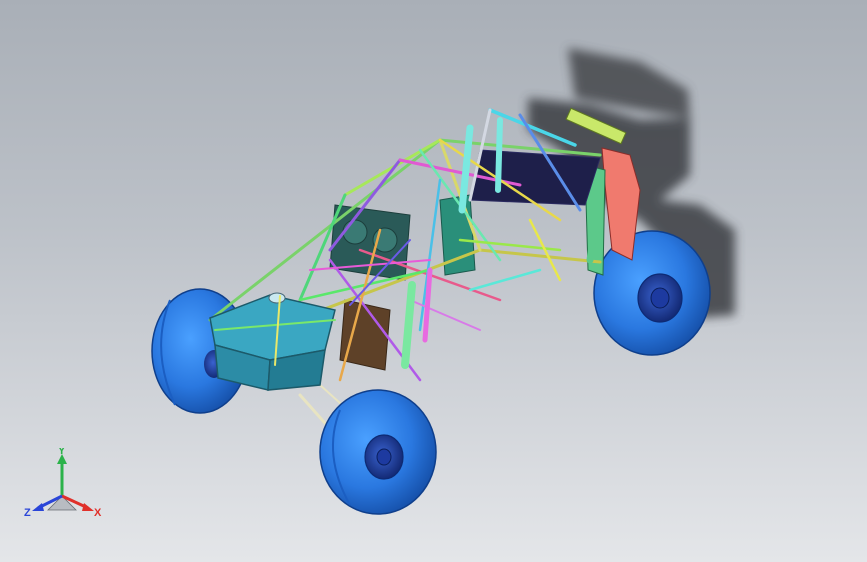  I want to click on coordinate-triad: Y X Z, so click(64, 485).